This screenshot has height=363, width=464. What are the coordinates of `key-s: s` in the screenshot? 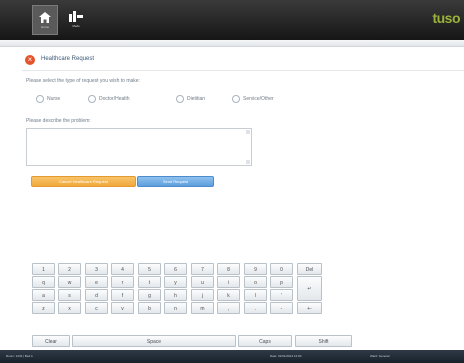 It's located at (69, 295).